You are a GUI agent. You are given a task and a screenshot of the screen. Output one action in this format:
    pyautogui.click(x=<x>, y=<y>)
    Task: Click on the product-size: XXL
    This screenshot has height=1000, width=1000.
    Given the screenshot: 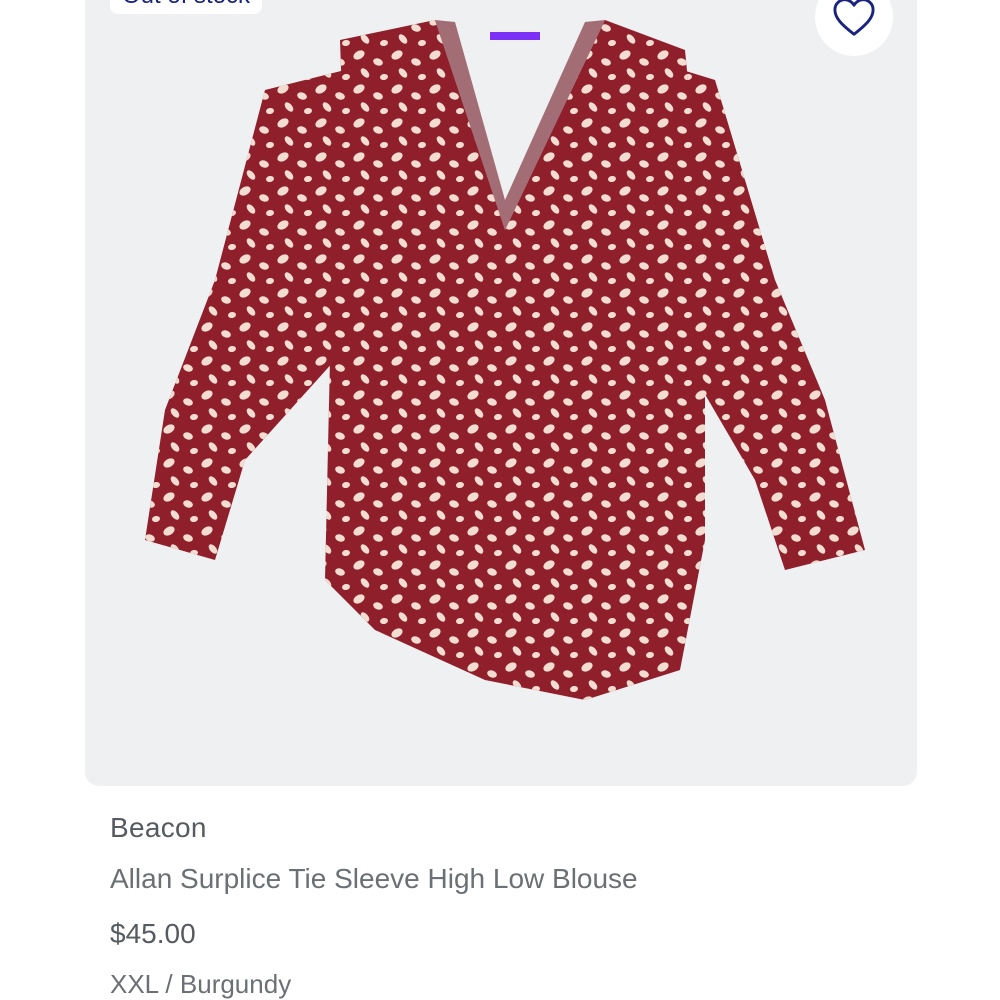 What is the action you would take?
    pyautogui.click(x=134, y=984)
    